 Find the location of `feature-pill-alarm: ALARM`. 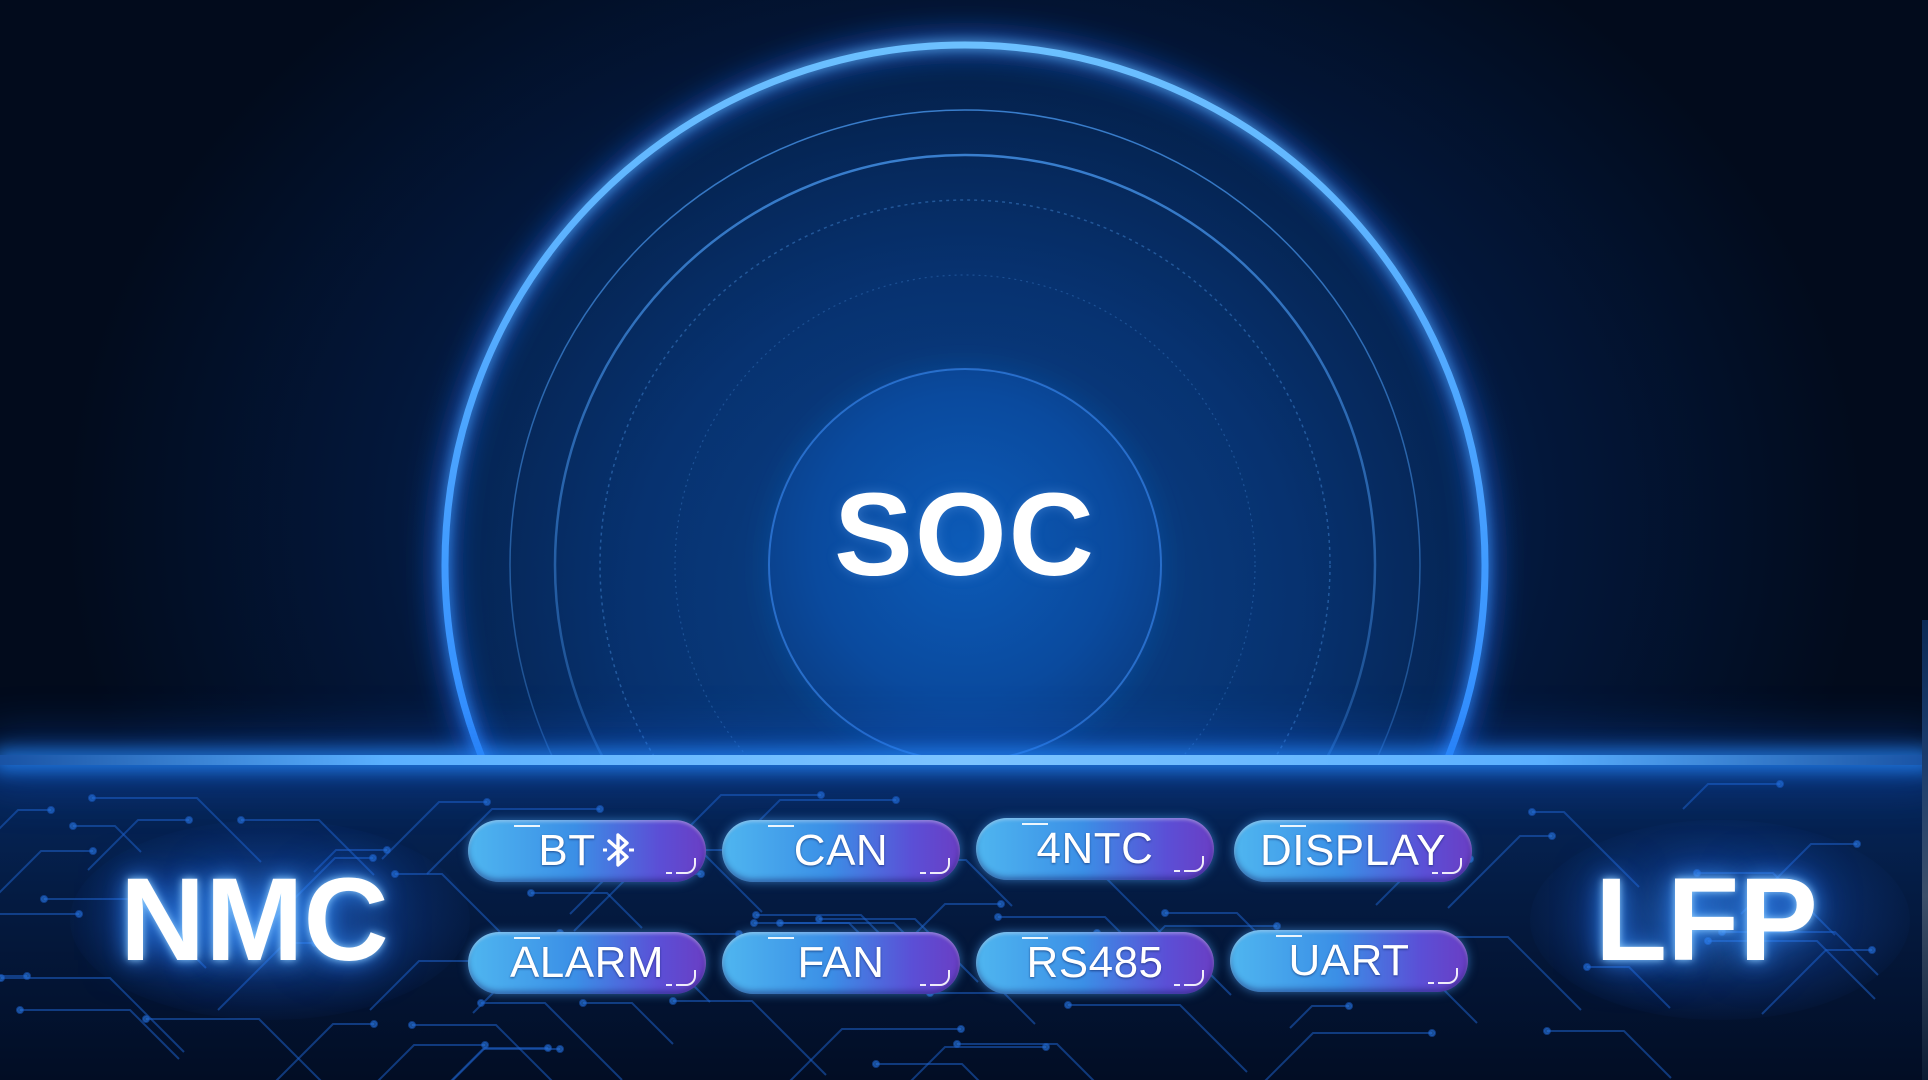

feature-pill-alarm: ALARM is located at coordinates (587, 963).